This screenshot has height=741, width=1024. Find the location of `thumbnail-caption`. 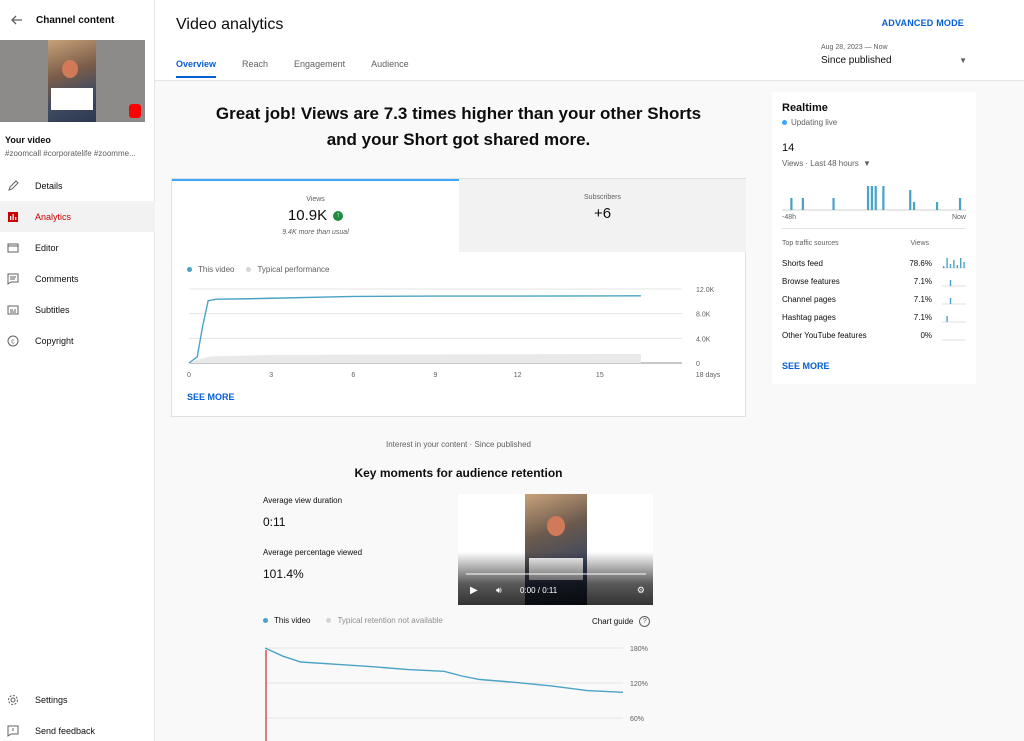

thumbnail-caption is located at coordinates (72, 99).